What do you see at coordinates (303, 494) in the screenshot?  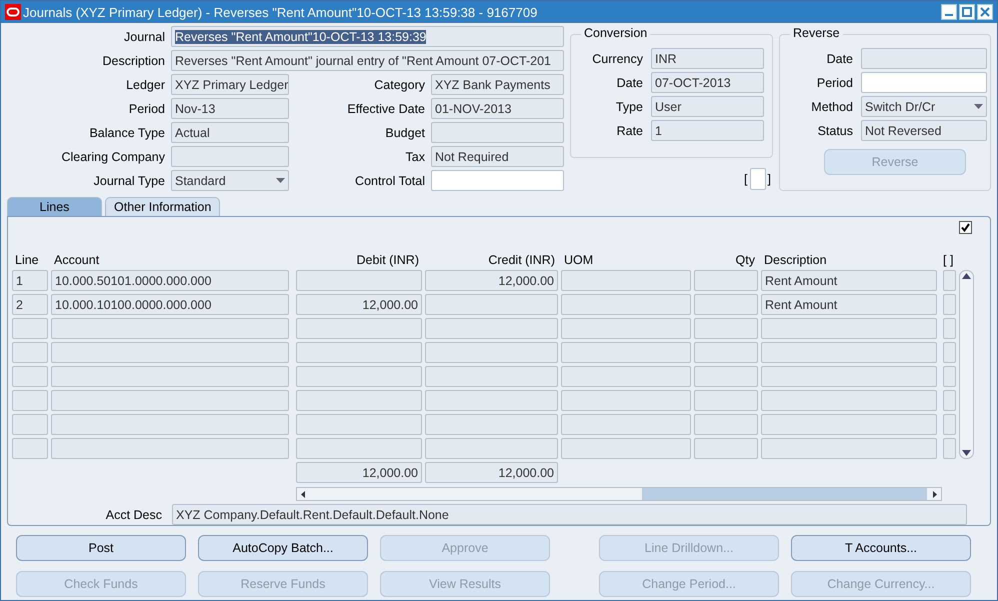 I see `scroll-left-icon` at bounding box center [303, 494].